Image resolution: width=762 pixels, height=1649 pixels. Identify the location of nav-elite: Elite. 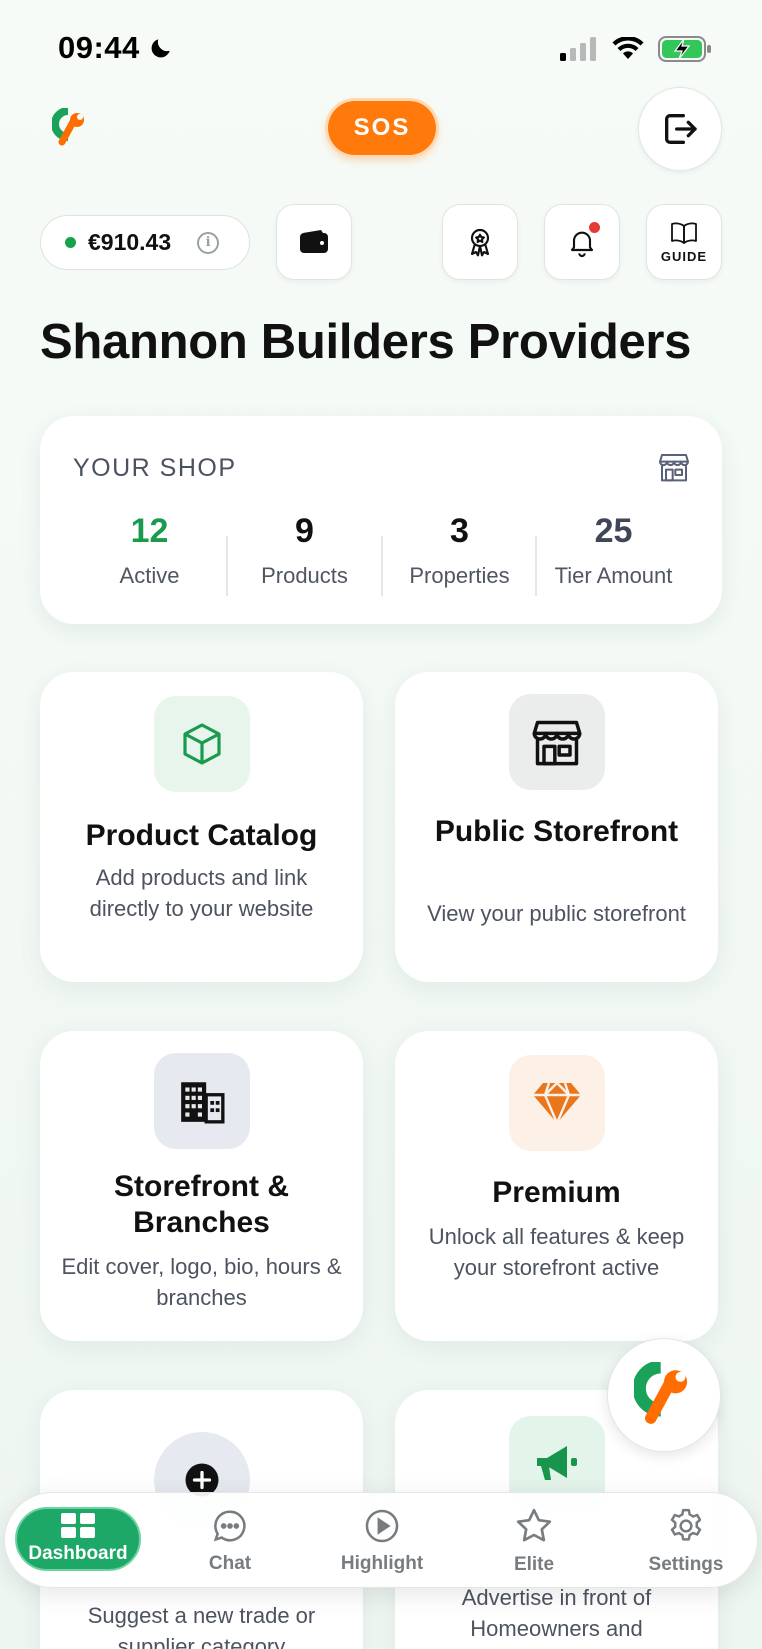
(534, 1541).